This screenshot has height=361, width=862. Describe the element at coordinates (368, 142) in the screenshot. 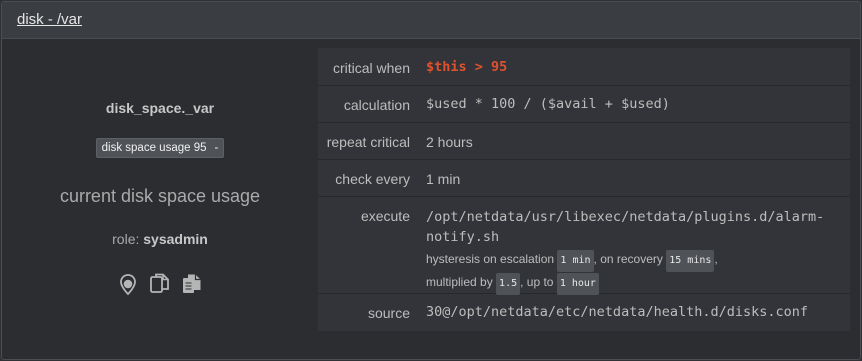

I see `row-key: repeat critical` at that location.